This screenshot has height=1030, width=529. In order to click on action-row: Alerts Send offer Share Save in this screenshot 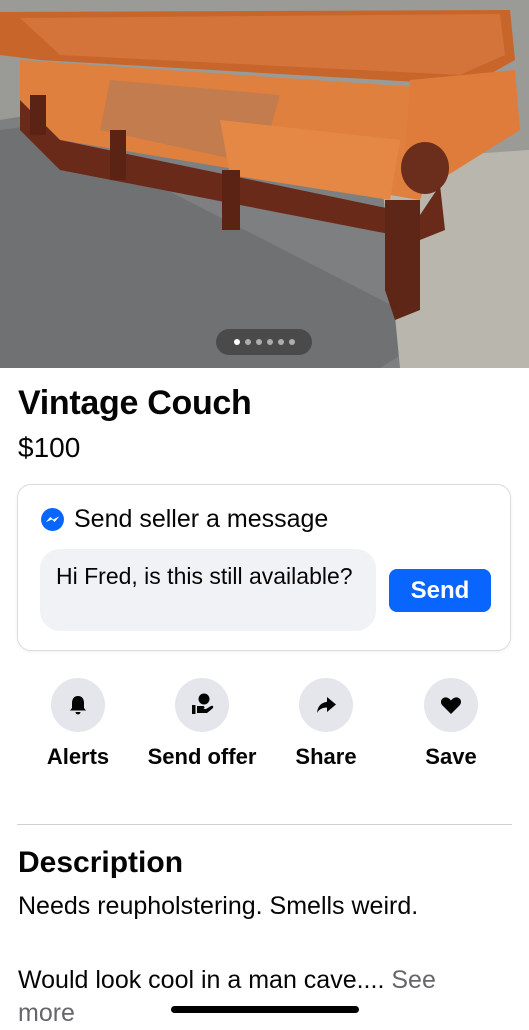, I will do `click(264, 728)`.